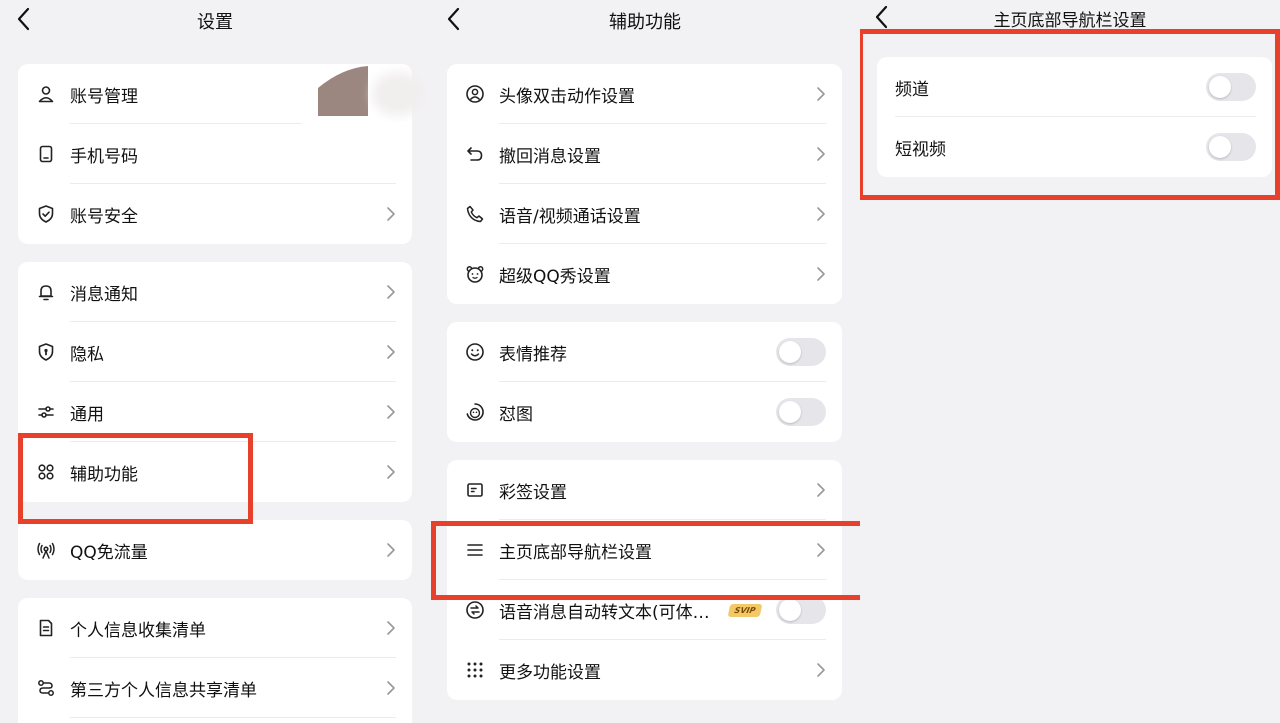 The height and width of the screenshot is (723, 1280). I want to click on row-label: 彩签设置, so click(533, 493).